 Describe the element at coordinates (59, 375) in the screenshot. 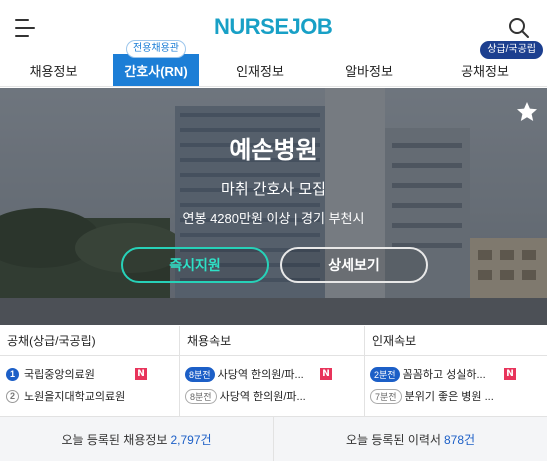

I see `list-item-text: 국립중앙의료원` at that location.